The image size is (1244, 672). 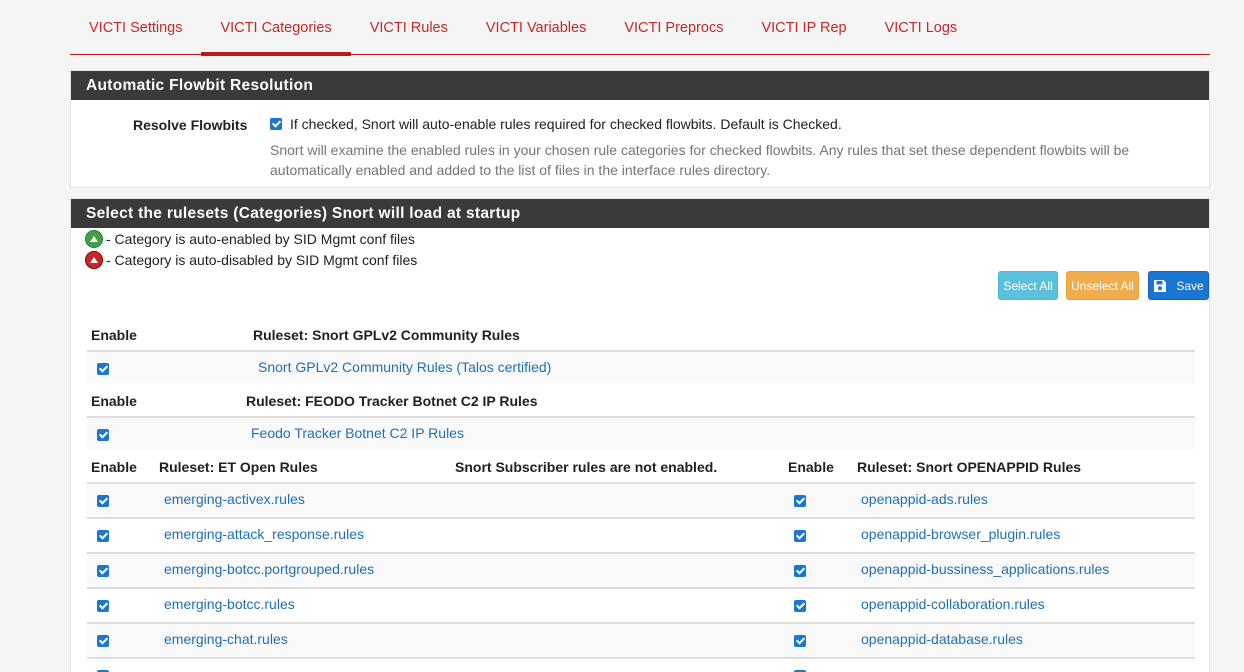 What do you see at coordinates (1160, 285) in the screenshot?
I see `save-icon` at bounding box center [1160, 285].